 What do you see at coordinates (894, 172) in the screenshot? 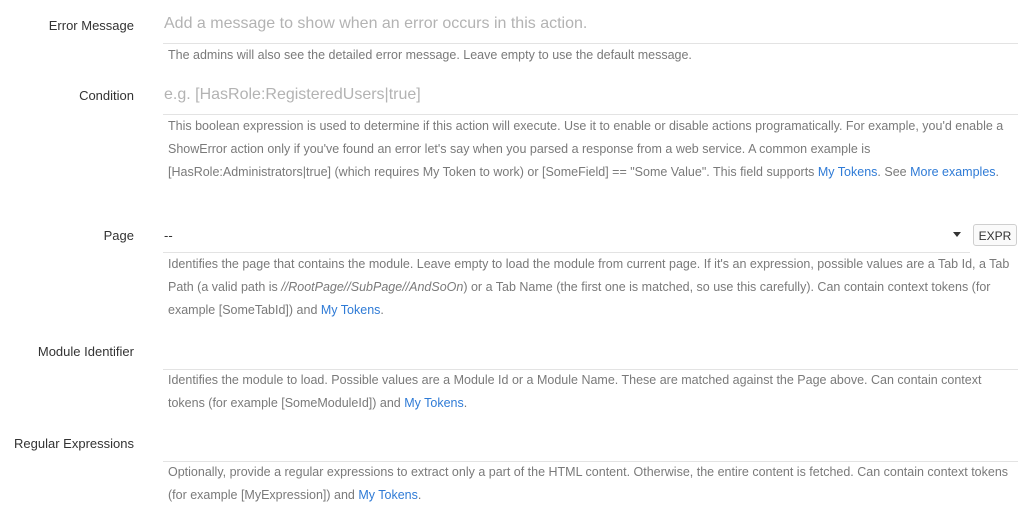
I see `condition-help-mid: . See` at bounding box center [894, 172].